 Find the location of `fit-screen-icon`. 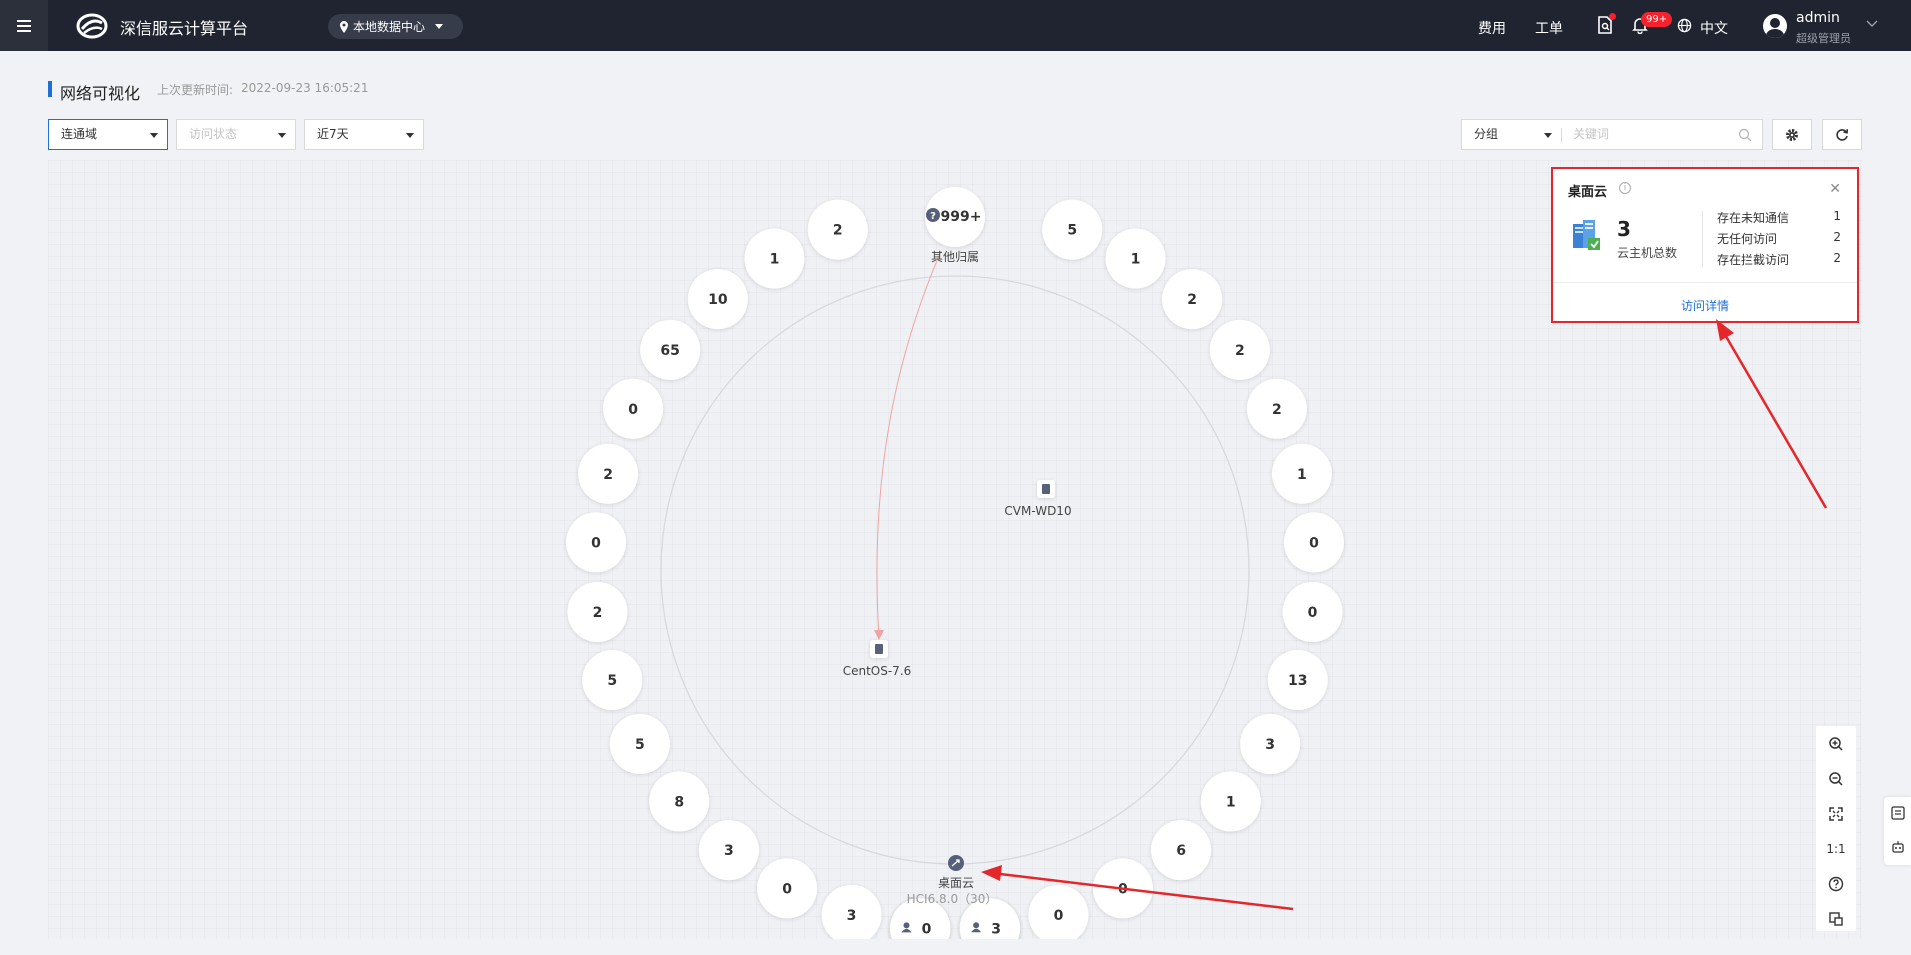

fit-screen-icon is located at coordinates (1836, 814).